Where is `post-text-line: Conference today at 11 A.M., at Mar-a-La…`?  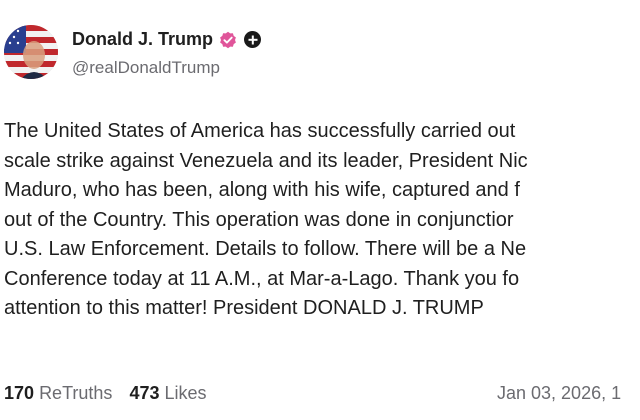 post-text-line: Conference today at 11 A.M., at Mar-a-La… is located at coordinates (262, 278).